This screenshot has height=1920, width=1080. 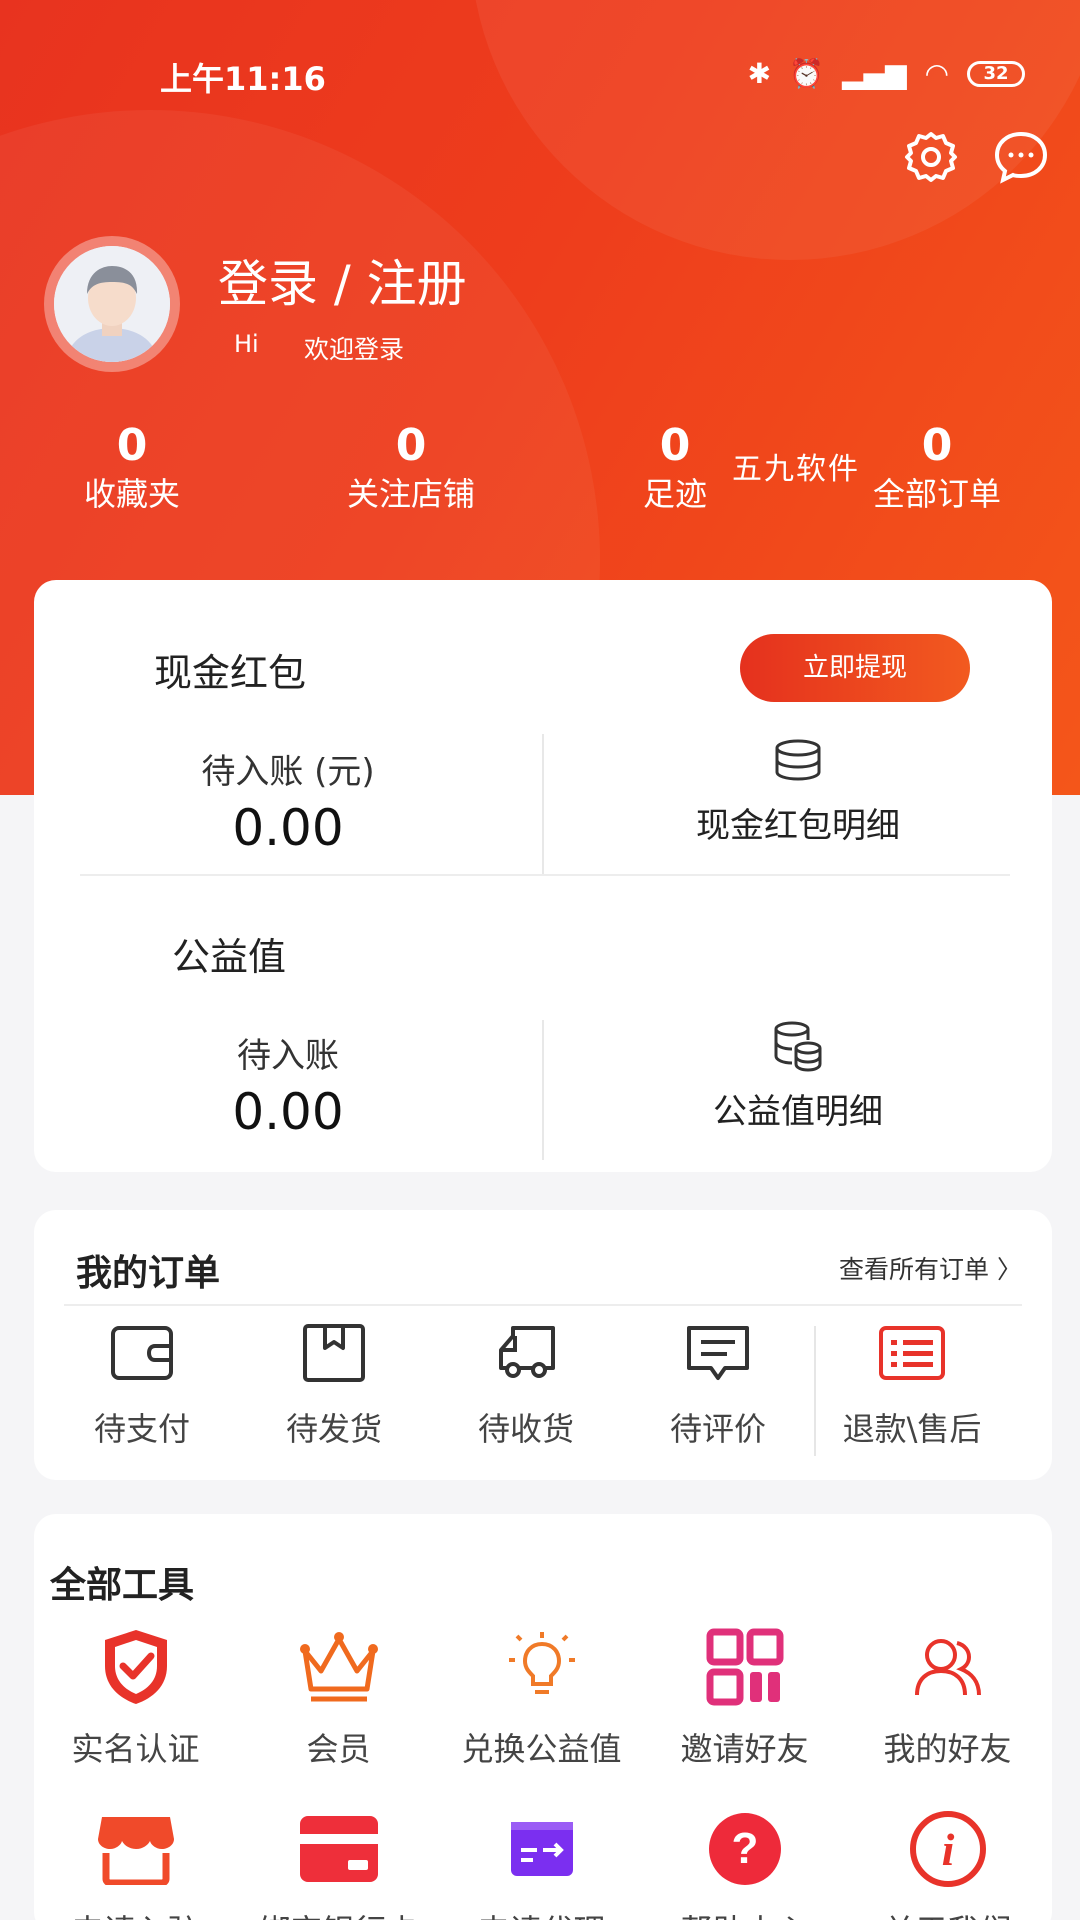 What do you see at coordinates (525, 1429) in the screenshot?
I see `order-label: 待收货` at bounding box center [525, 1429].